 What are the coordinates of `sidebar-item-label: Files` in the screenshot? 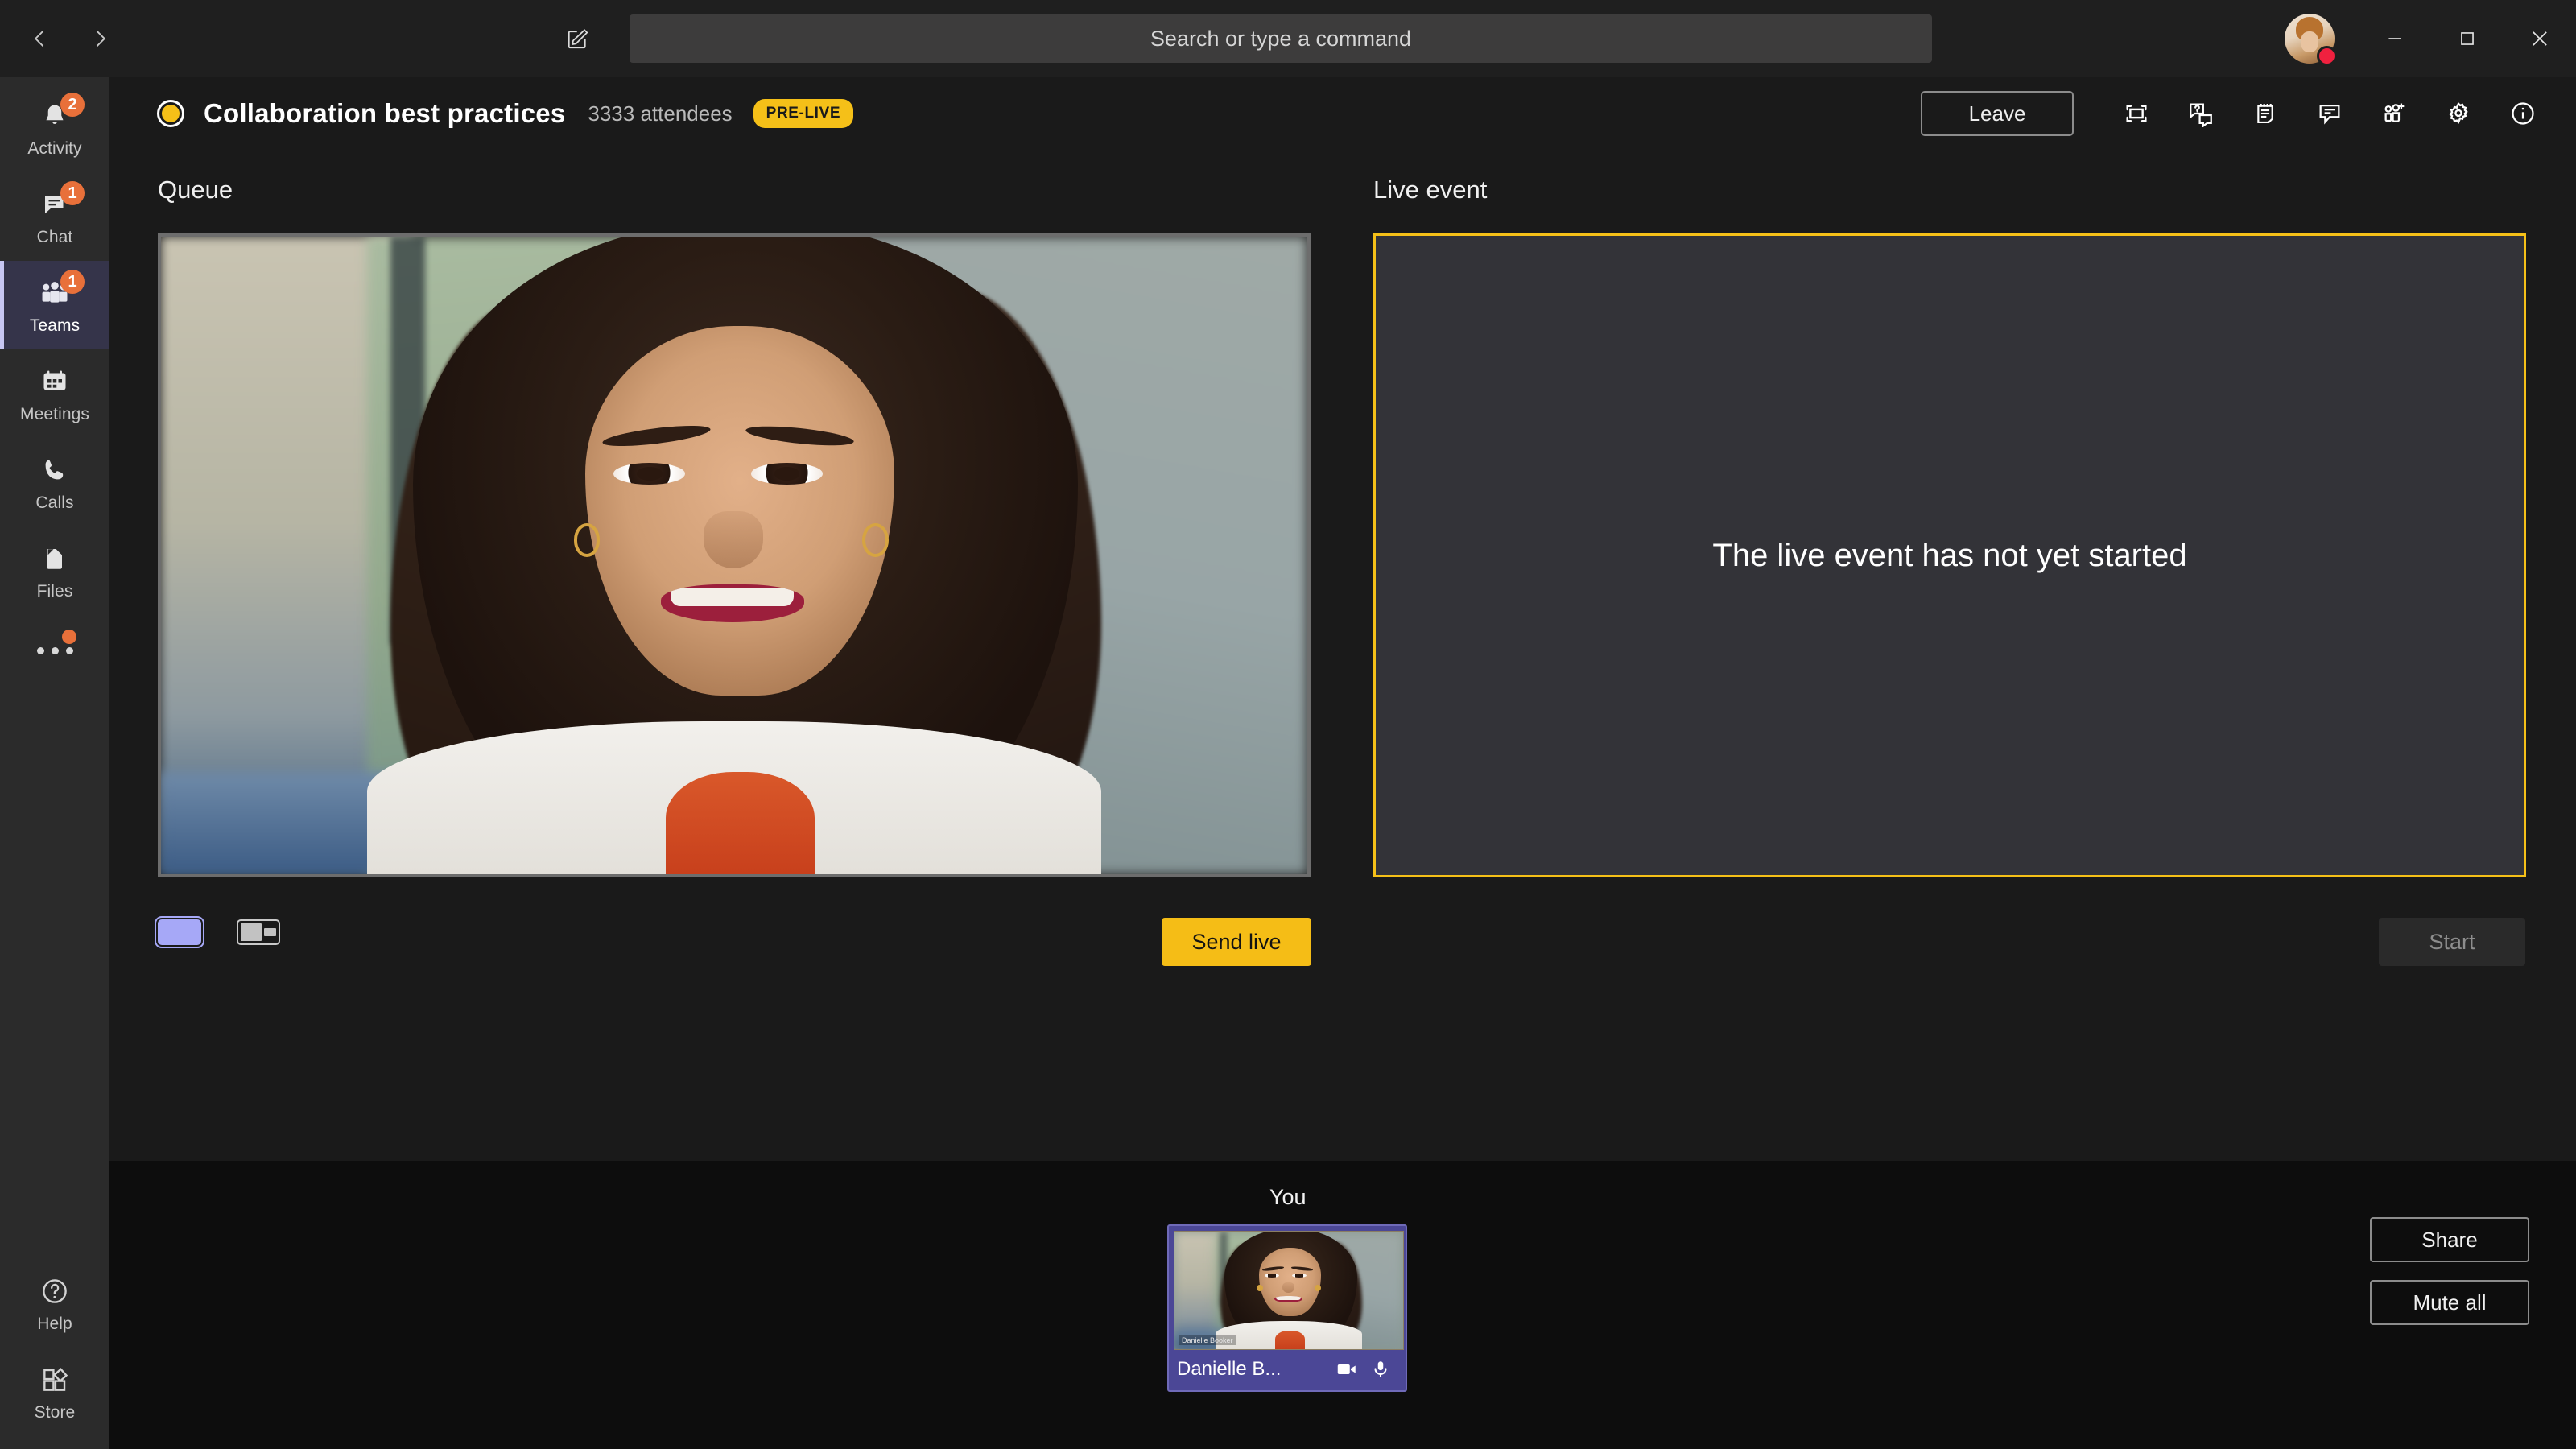 It's located at (54, 591).